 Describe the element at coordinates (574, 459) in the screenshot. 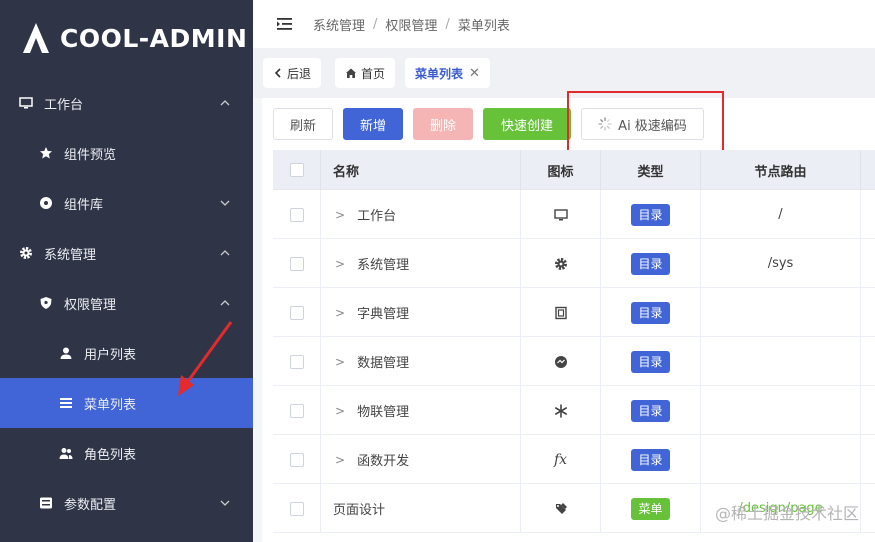

I see `table-row: > 函数开发 fx 目录` at that location.